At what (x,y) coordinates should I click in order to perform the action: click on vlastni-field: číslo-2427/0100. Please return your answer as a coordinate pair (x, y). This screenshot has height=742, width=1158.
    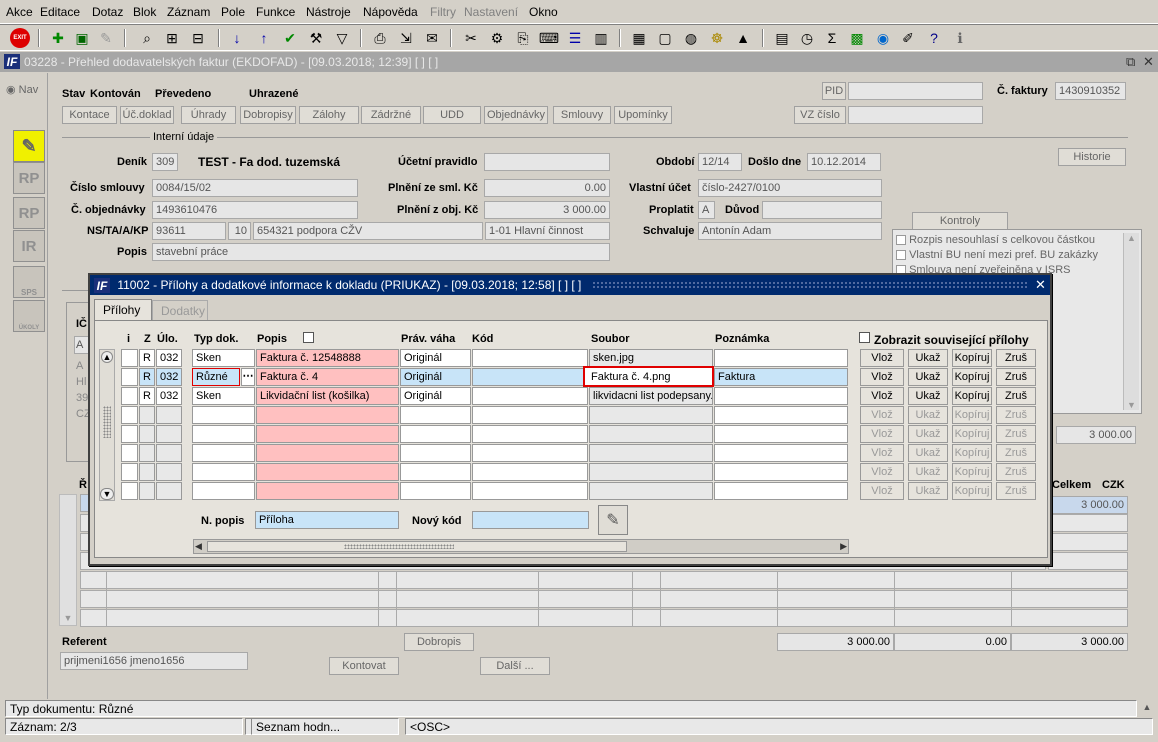
    Looking at the image, I should click on (790, 188).